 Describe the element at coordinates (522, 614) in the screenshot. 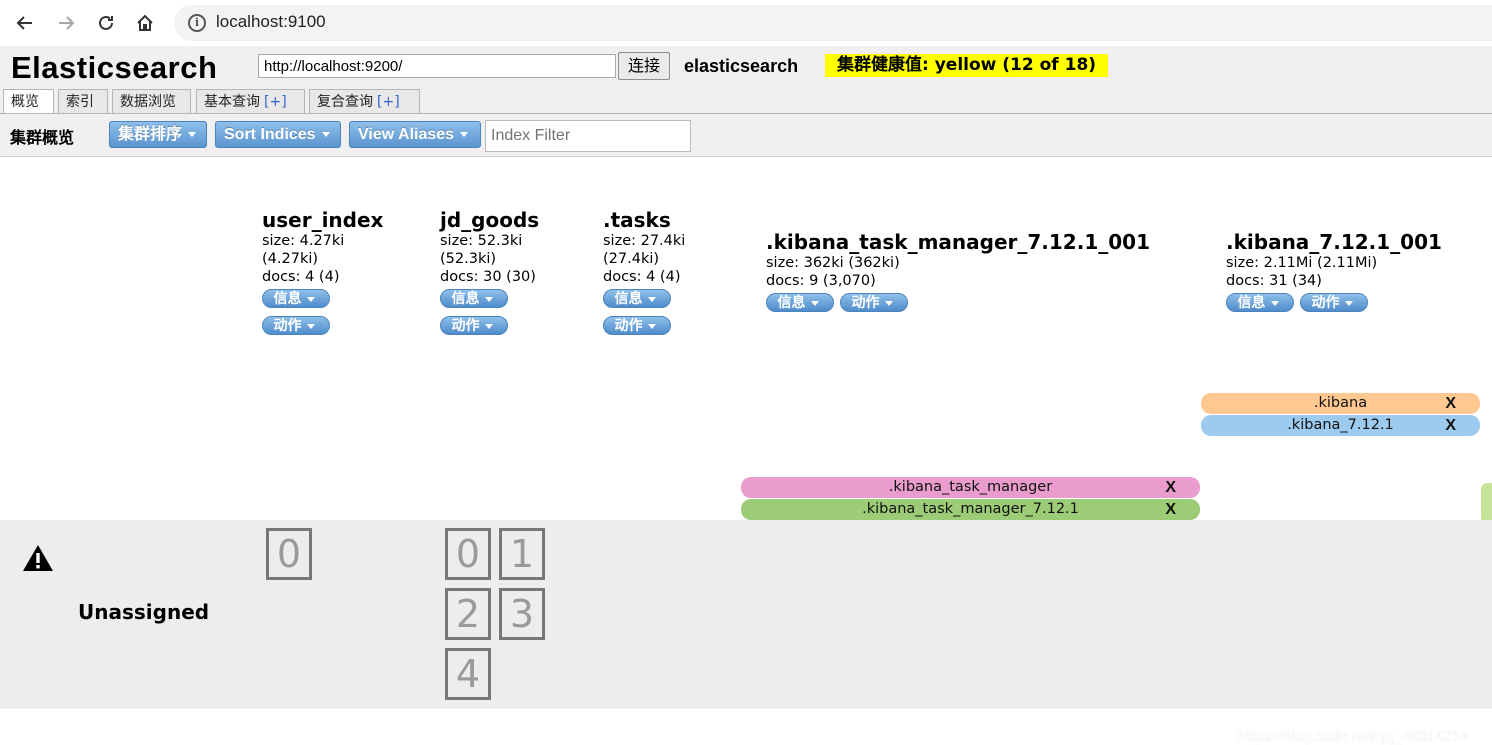

I see `shard-box: 3` at that location.